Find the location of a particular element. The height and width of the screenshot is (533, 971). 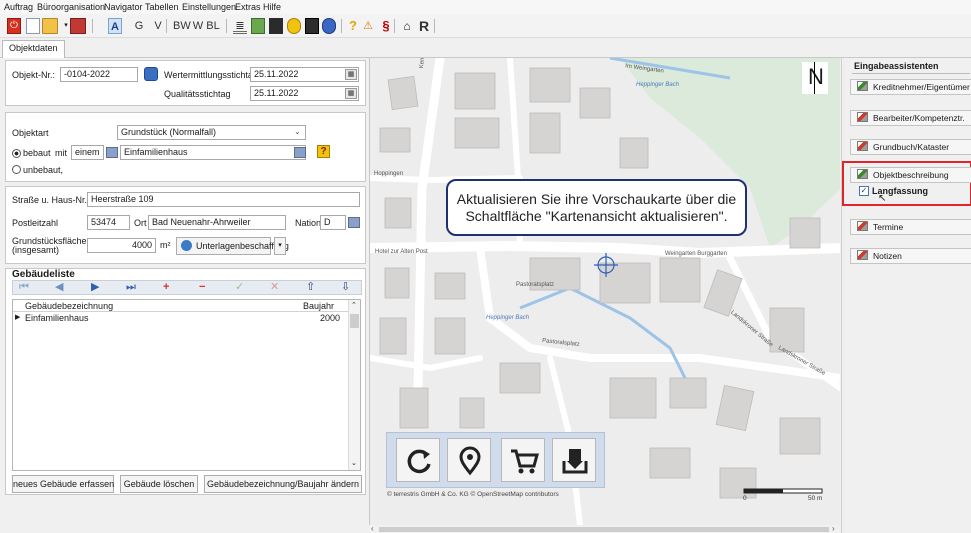

confirm-record-icon: ✓ is located at coordinates (239, 287).